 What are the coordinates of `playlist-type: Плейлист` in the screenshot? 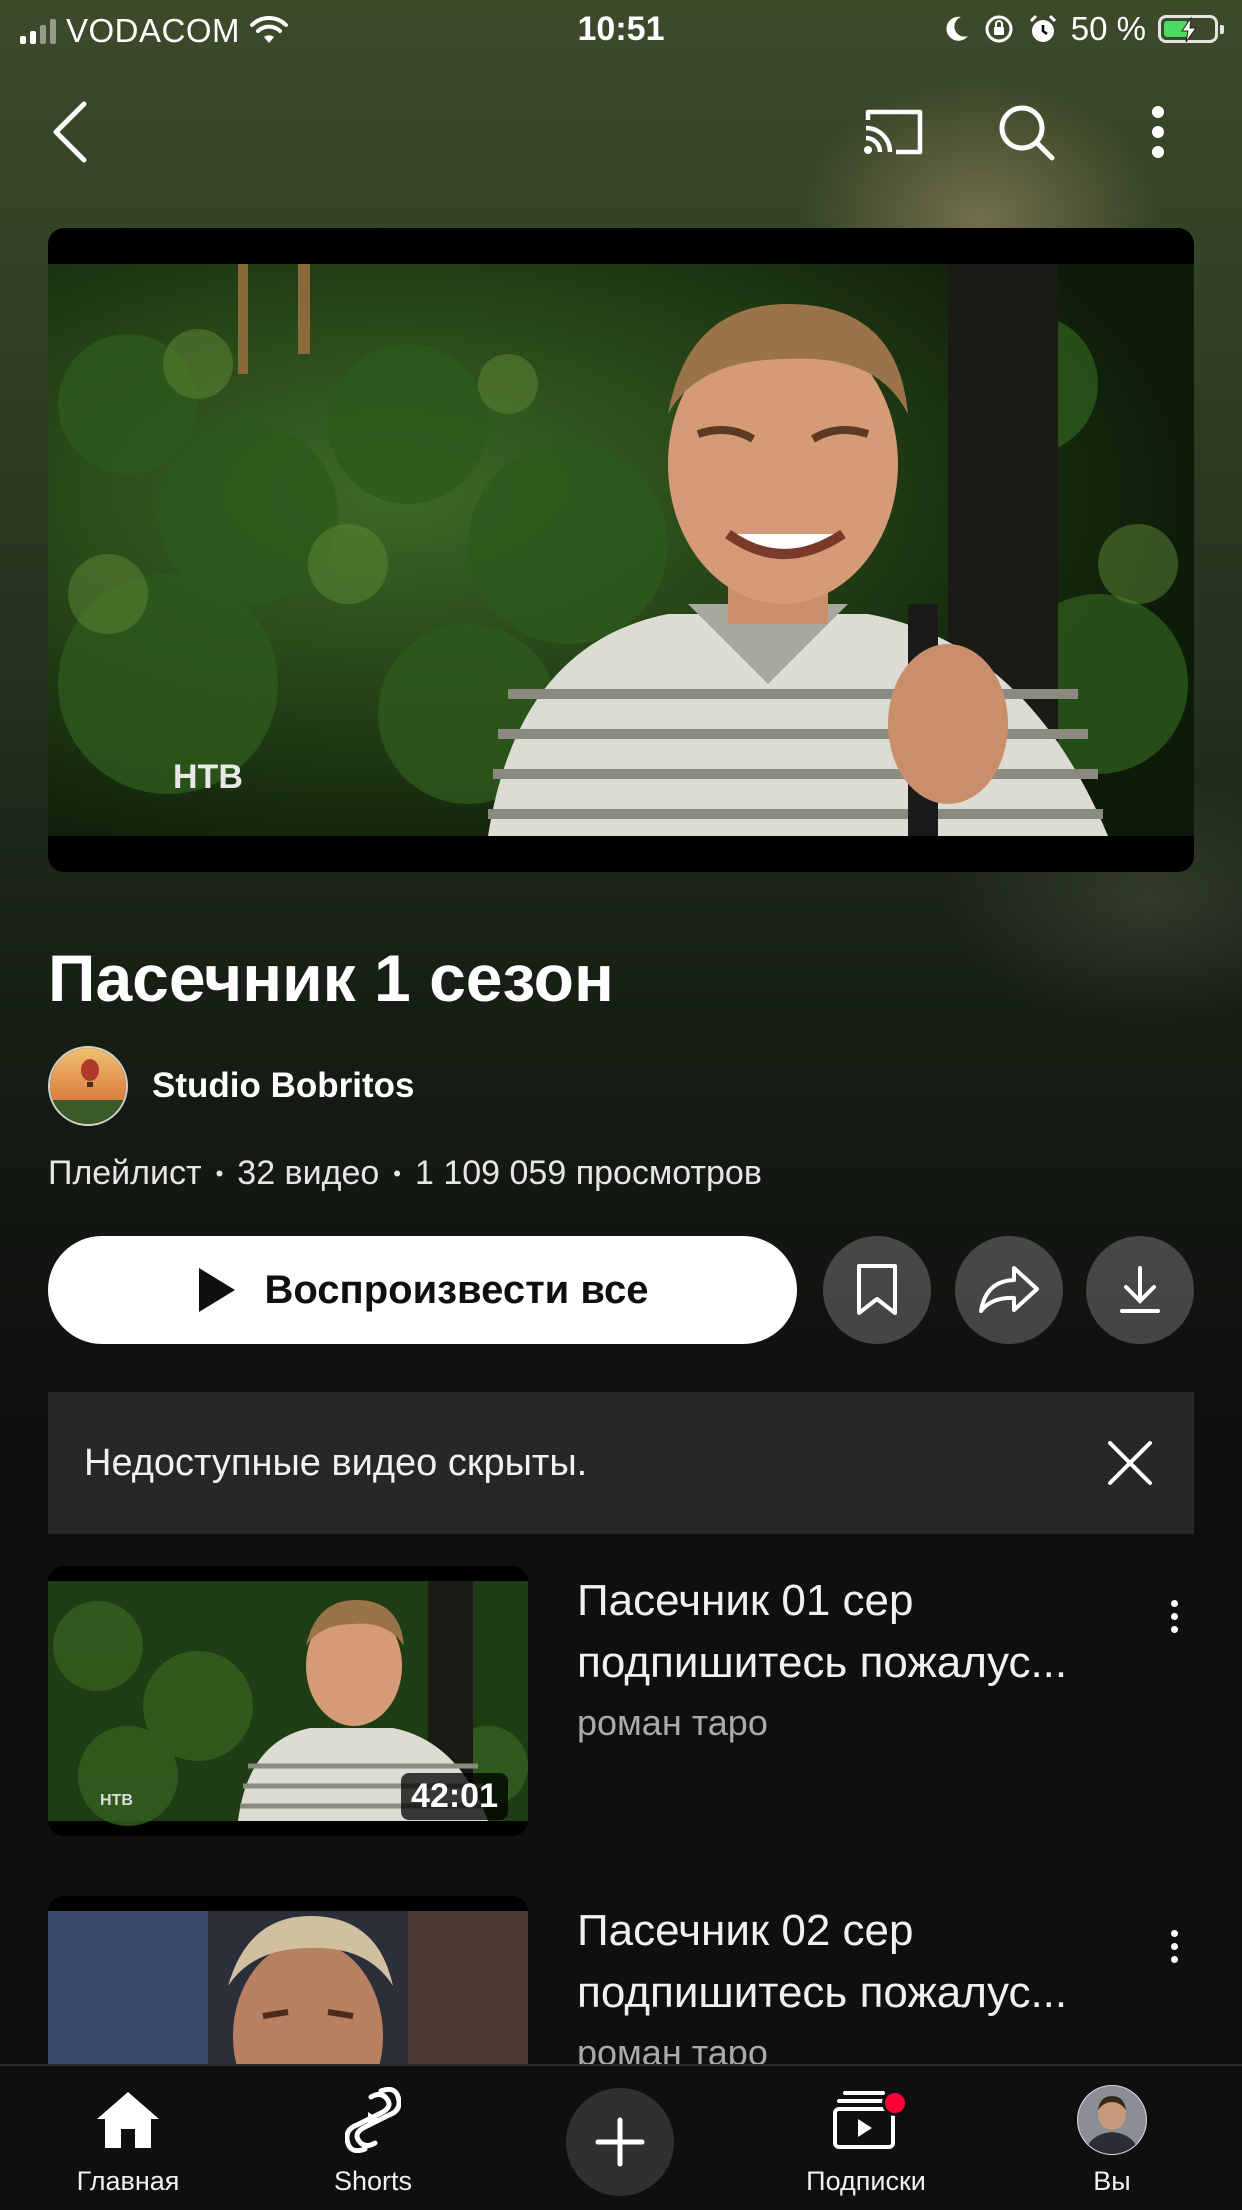 It's located at (125, 1173).